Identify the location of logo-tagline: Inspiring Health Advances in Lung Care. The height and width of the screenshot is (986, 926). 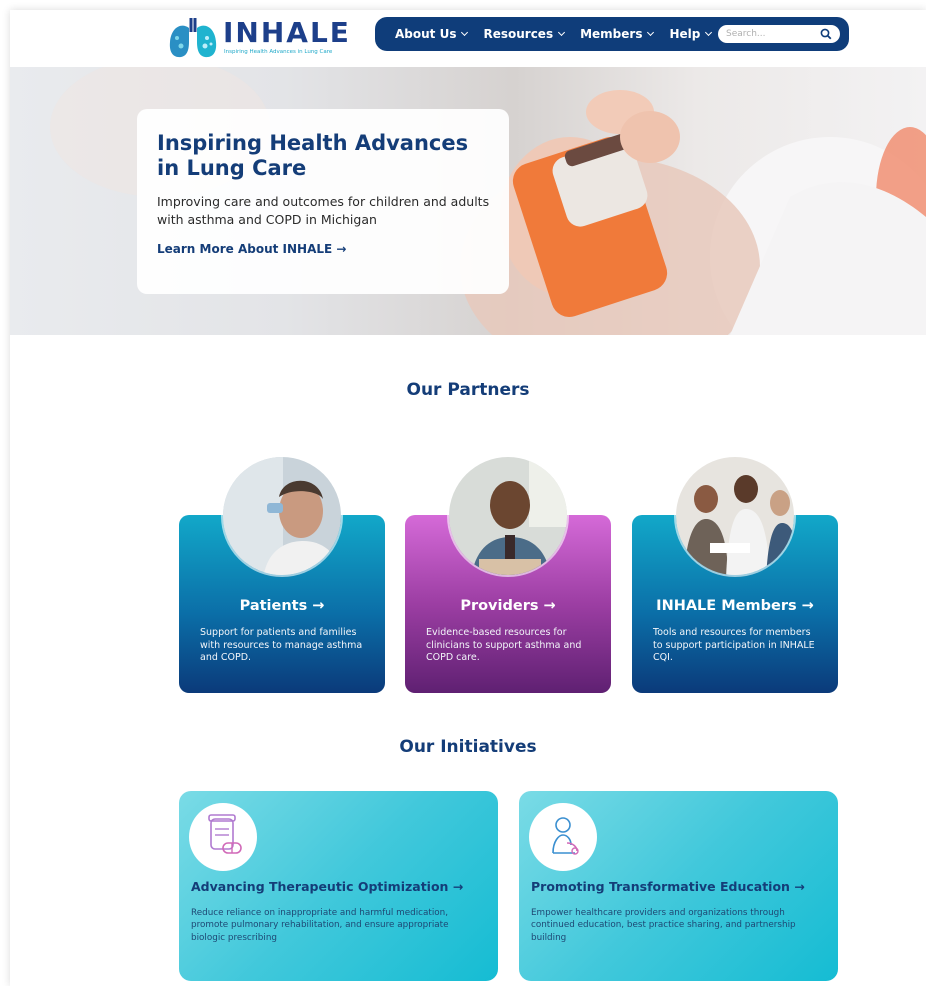
(278, 52).